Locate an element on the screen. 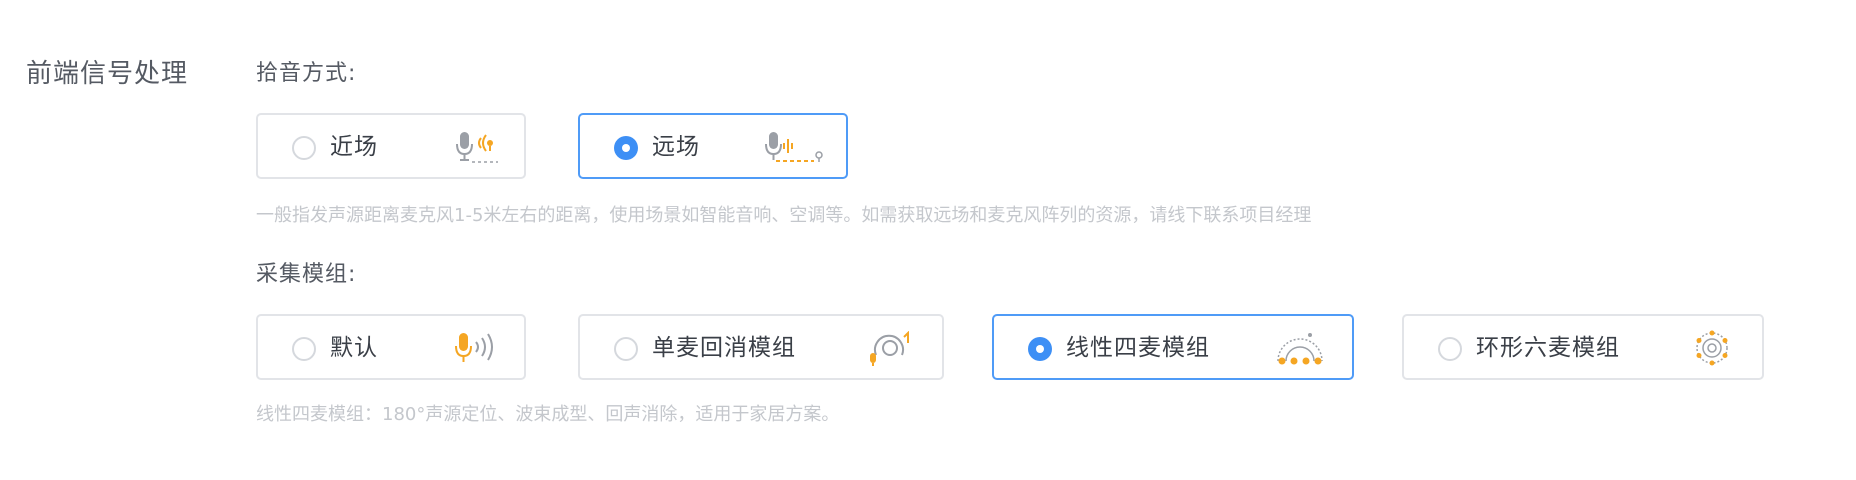 Image resolution: width=1856 pixels, height=480 pixels. radio-default-module is located at coordinates (304, 349).